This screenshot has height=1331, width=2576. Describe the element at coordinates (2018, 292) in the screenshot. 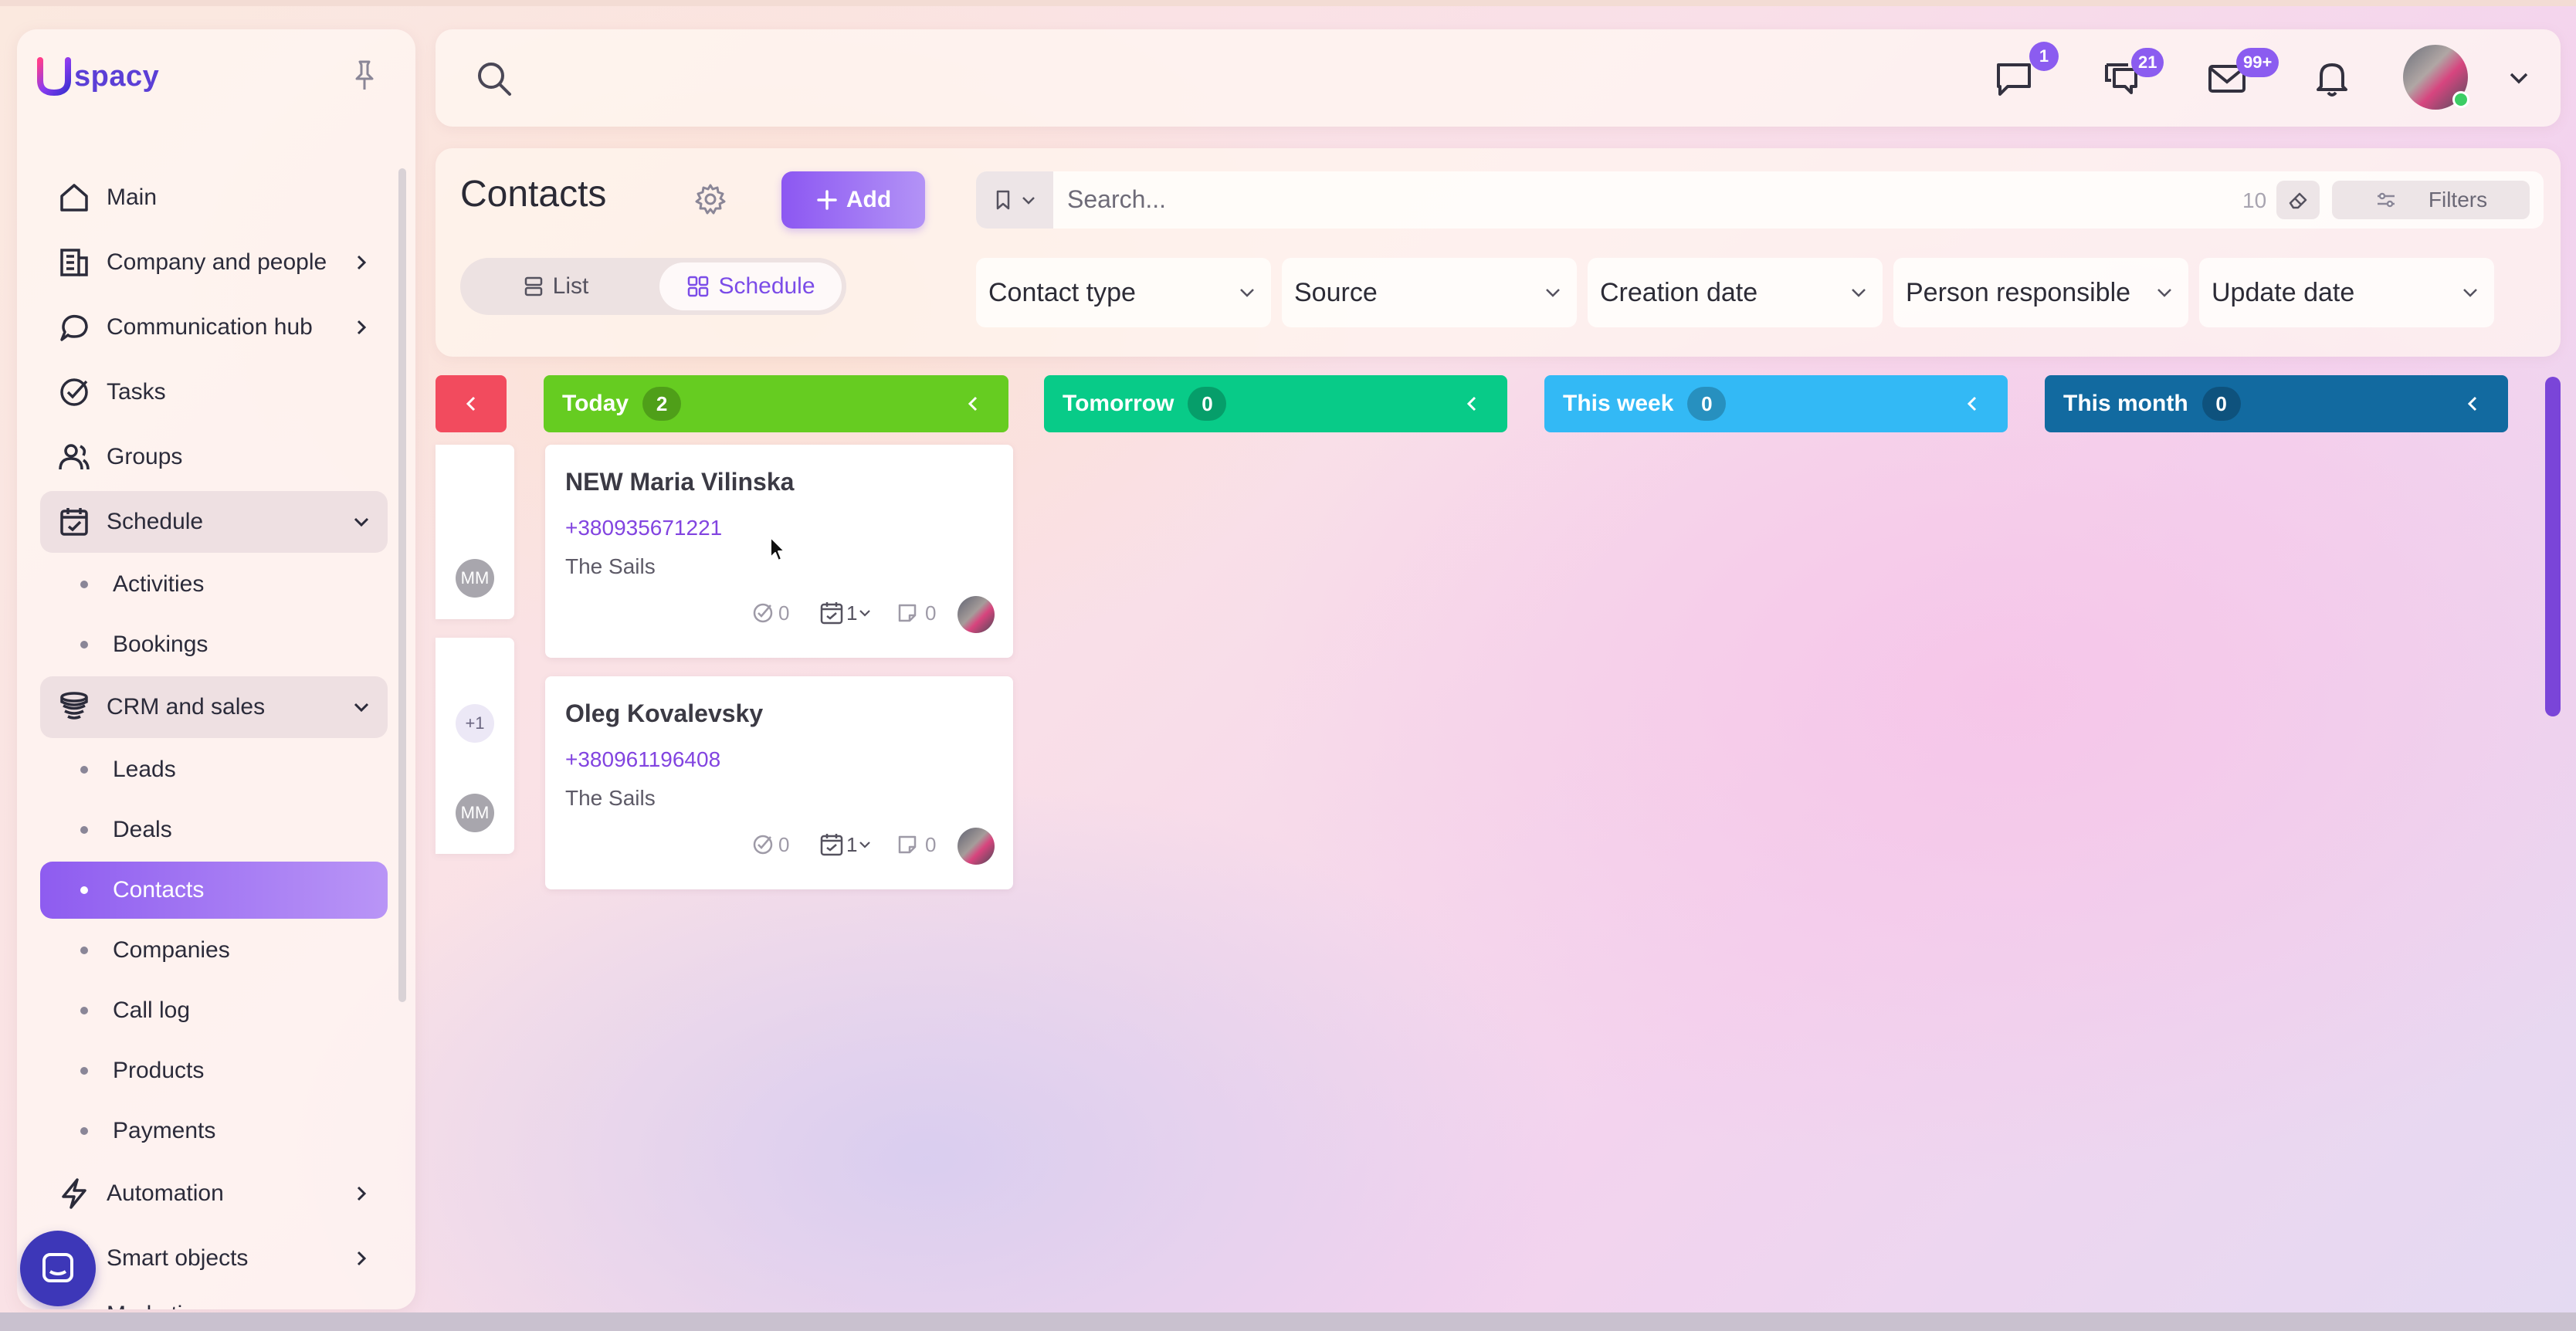

I see `dropdown-label: Person responsible` at that location.